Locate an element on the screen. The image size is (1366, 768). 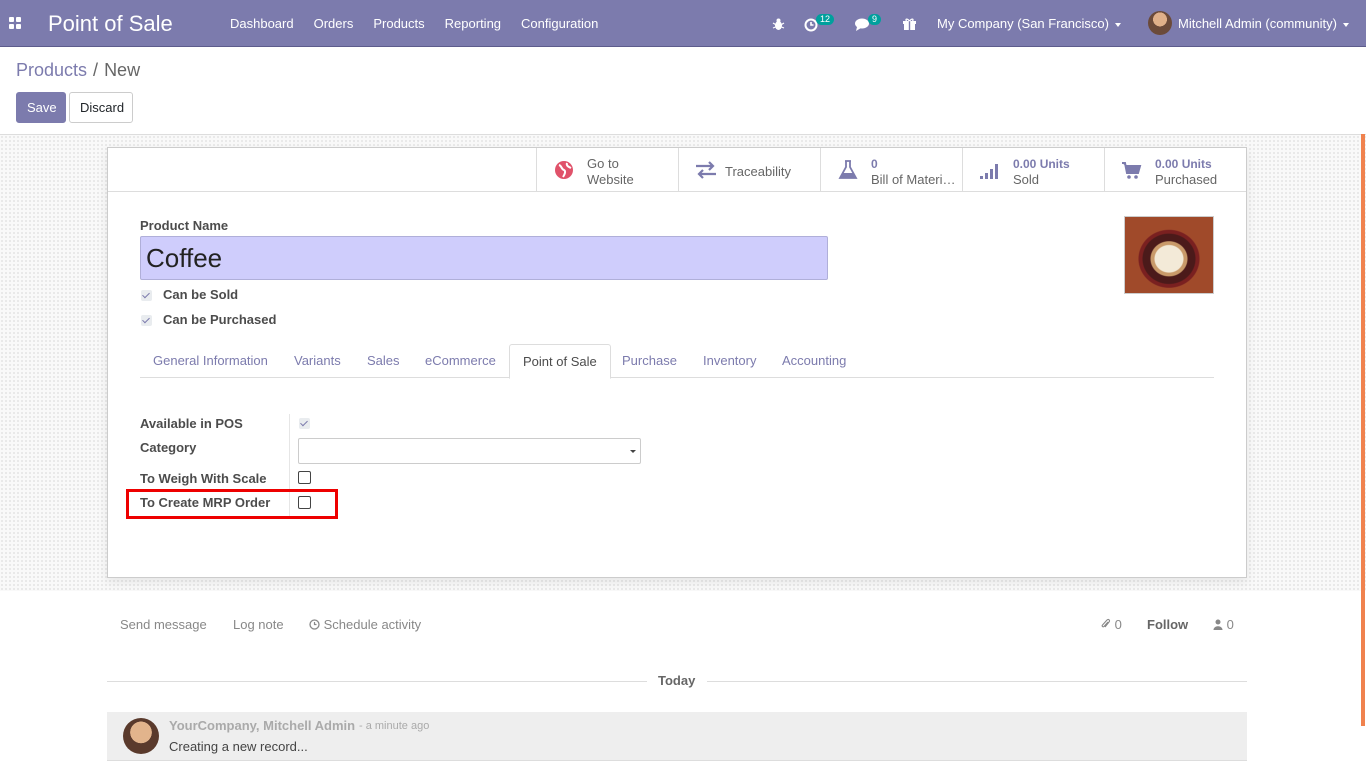
tab-ecommerce: eCommerce is located at coordinates (460, 361).